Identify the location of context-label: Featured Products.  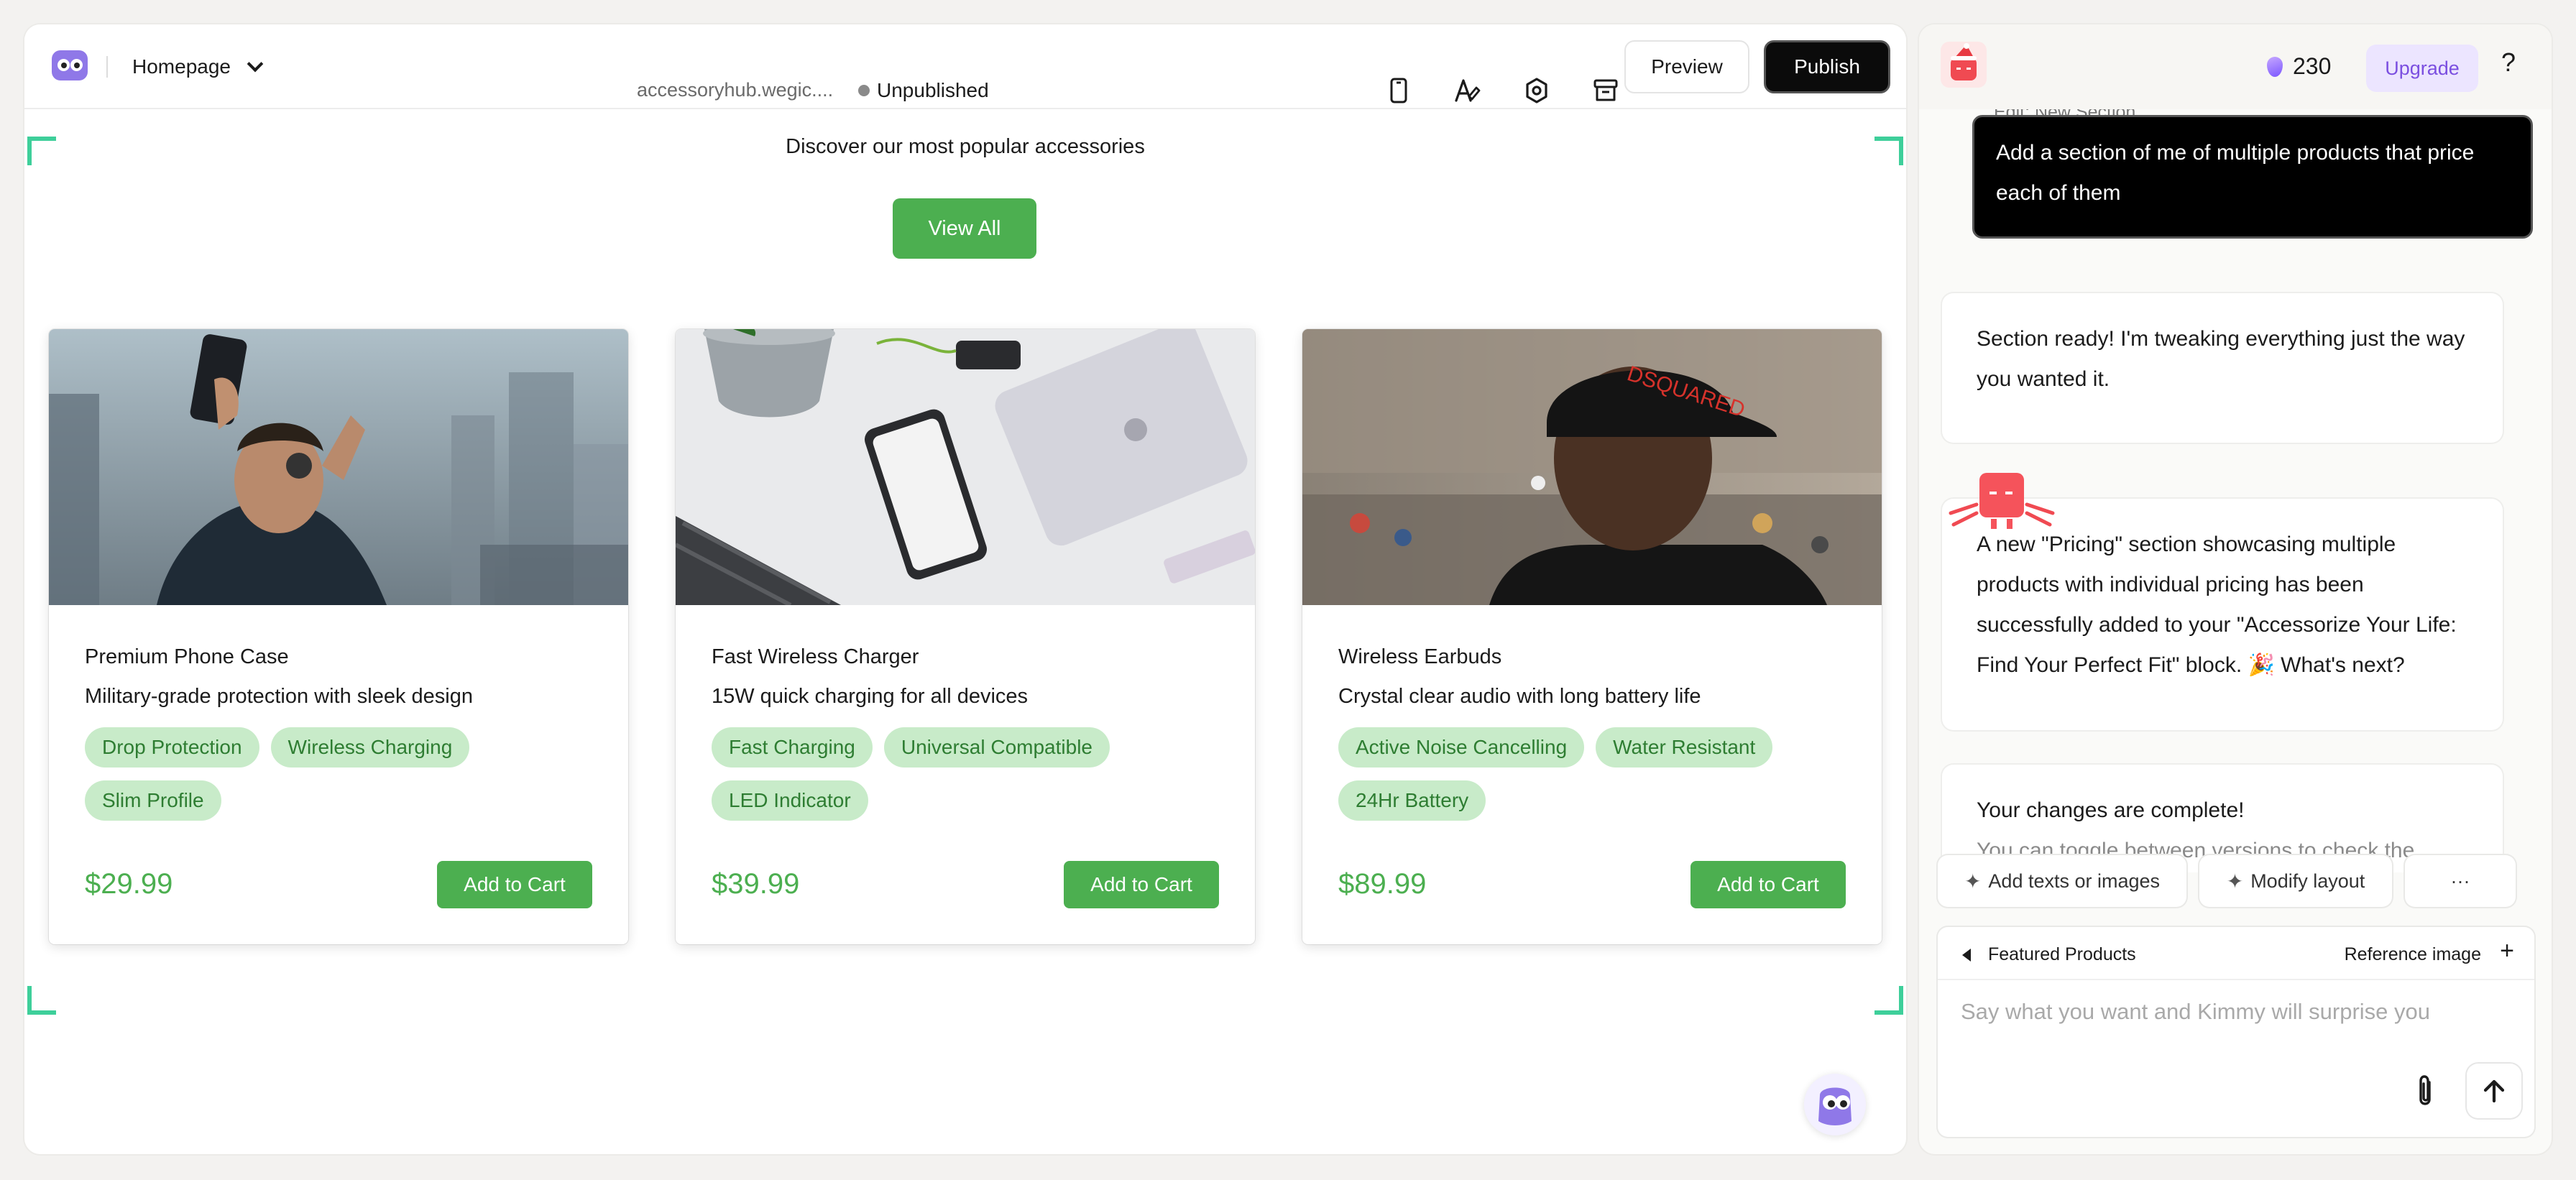
(2062, 954).